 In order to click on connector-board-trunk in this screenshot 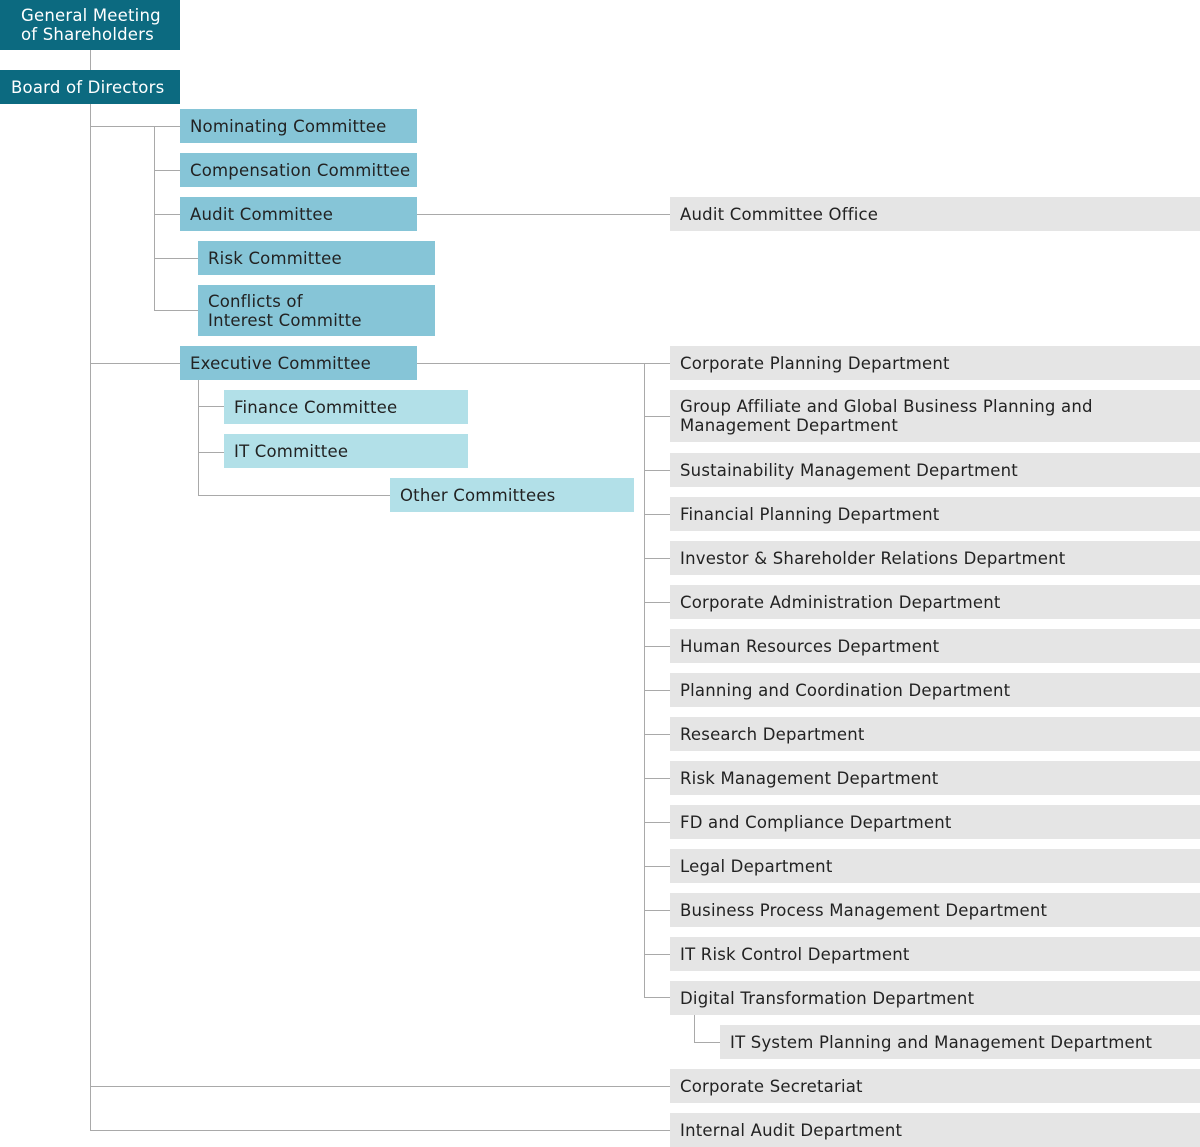, I will do `click(90, 617)`.